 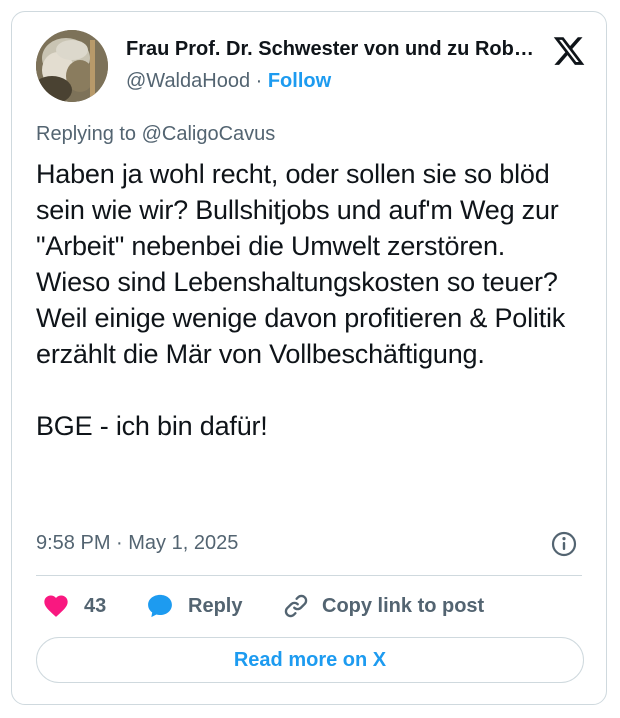 I want to click on author-avatar, so click(x=72, y=66).